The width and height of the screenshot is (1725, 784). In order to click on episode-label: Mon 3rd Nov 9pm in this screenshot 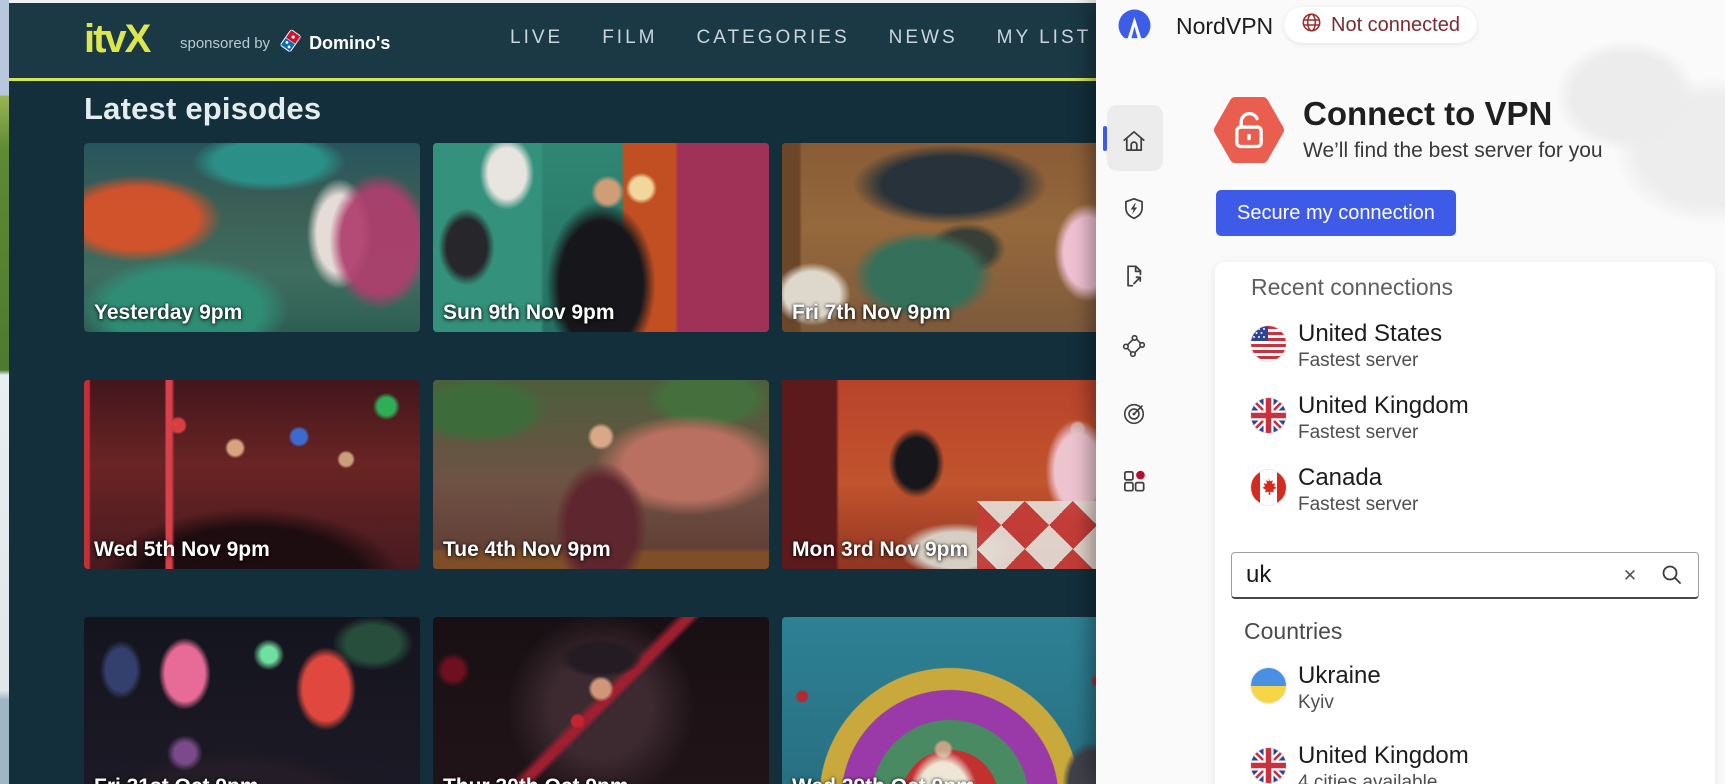, I will do `click(880, 549)`.